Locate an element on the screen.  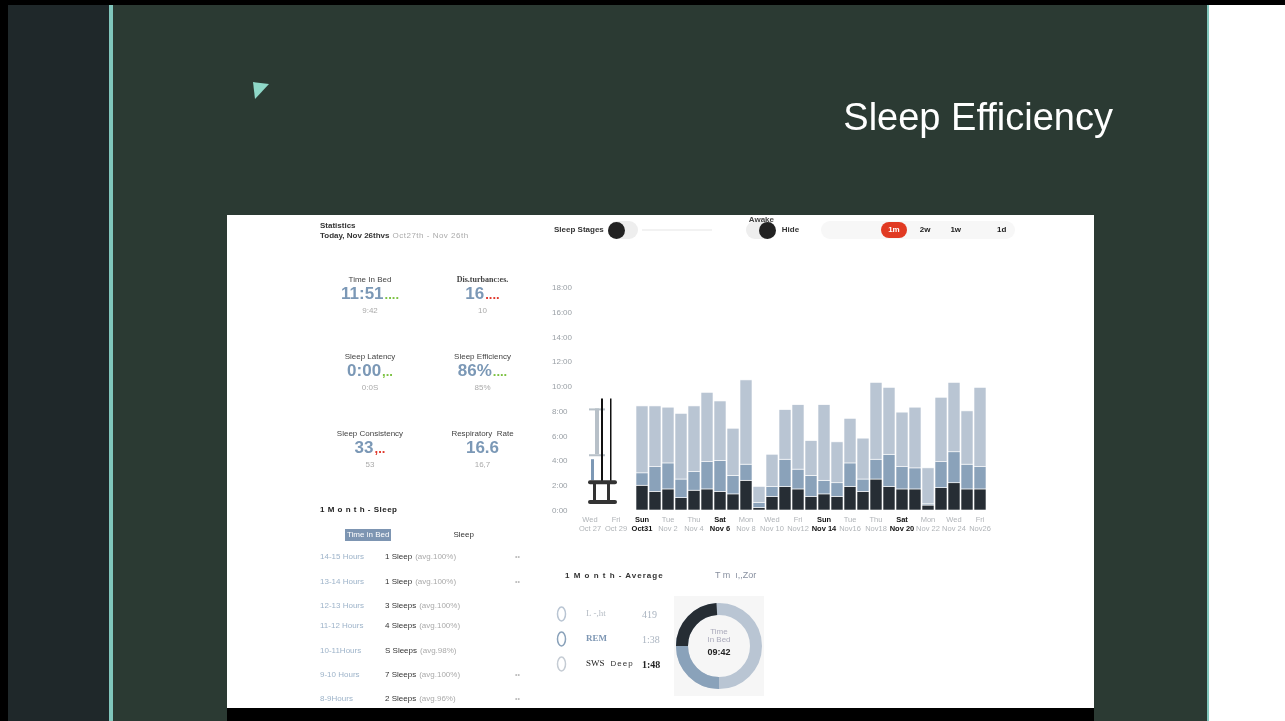
metric-value: 11:51 is located at coordinates (362, 294).